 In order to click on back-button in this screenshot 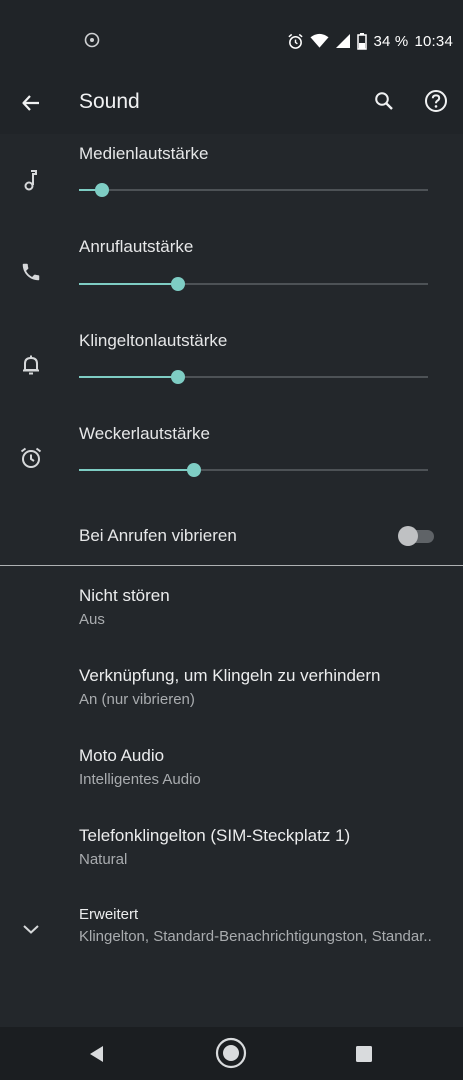, I will do `click(31, 103)`.